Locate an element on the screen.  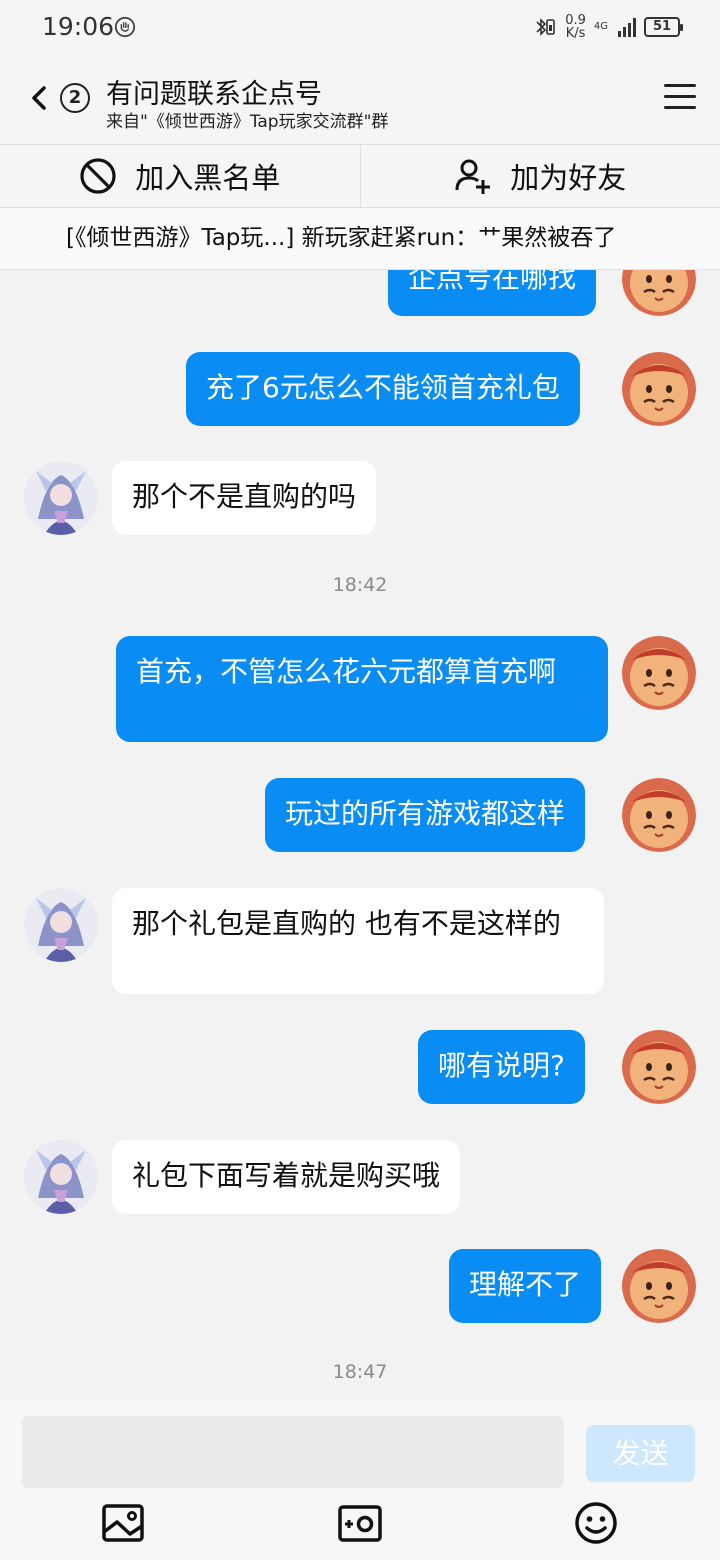
status-time: 19:06 is located at coordinates (78, 26).